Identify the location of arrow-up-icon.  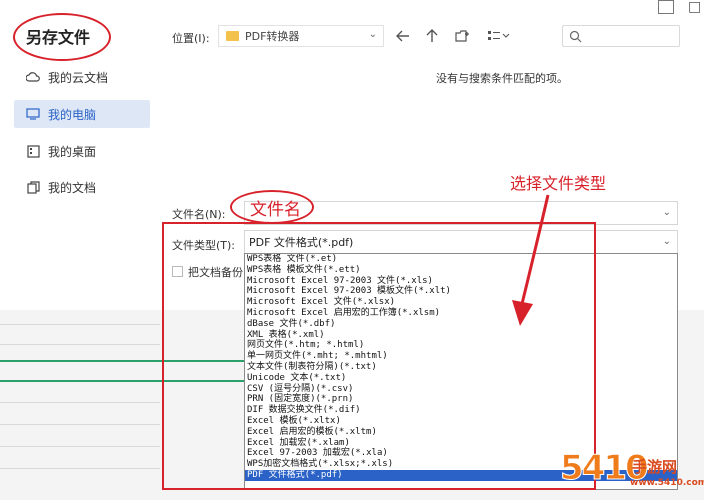
(432, 35).